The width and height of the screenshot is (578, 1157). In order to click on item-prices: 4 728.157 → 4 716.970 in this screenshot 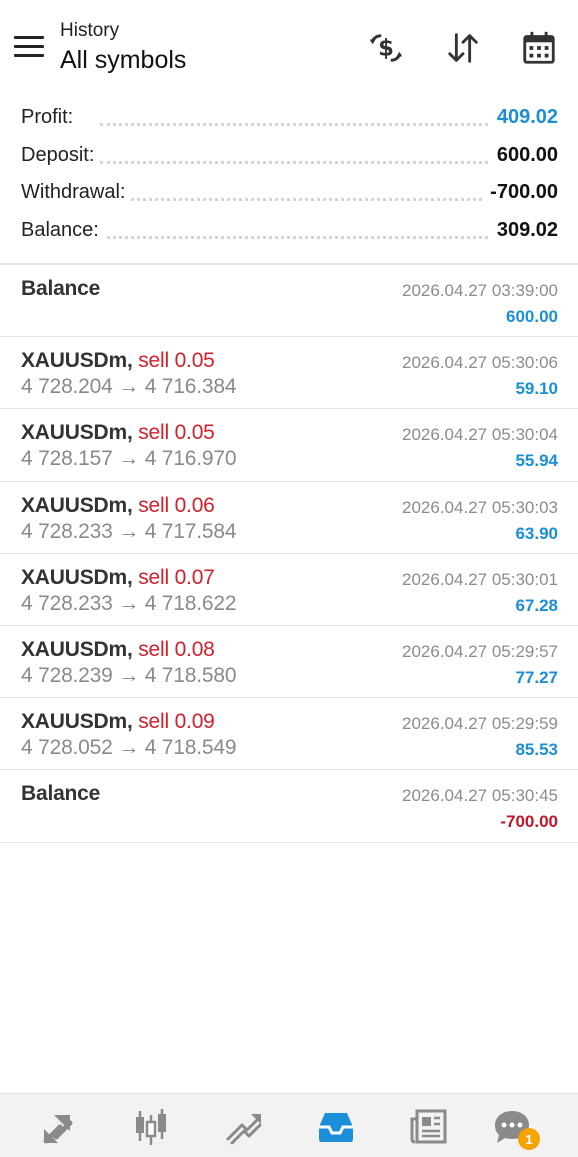, I will do `click(129, 459)`.